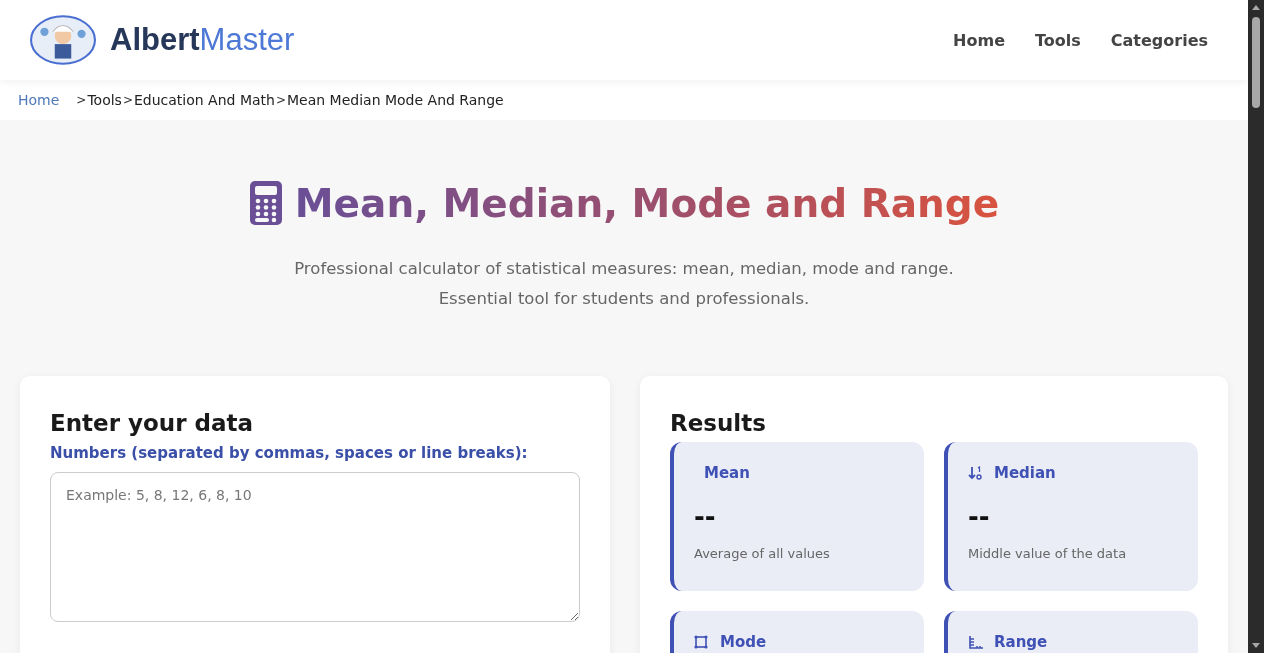 Image resolution: width=1264 pixels, height=653 pixels. What do you see at coordinates (104, 100) in the screenshot?
I see `breadcrumb-item: Tools` at bounding box center [104, 100].